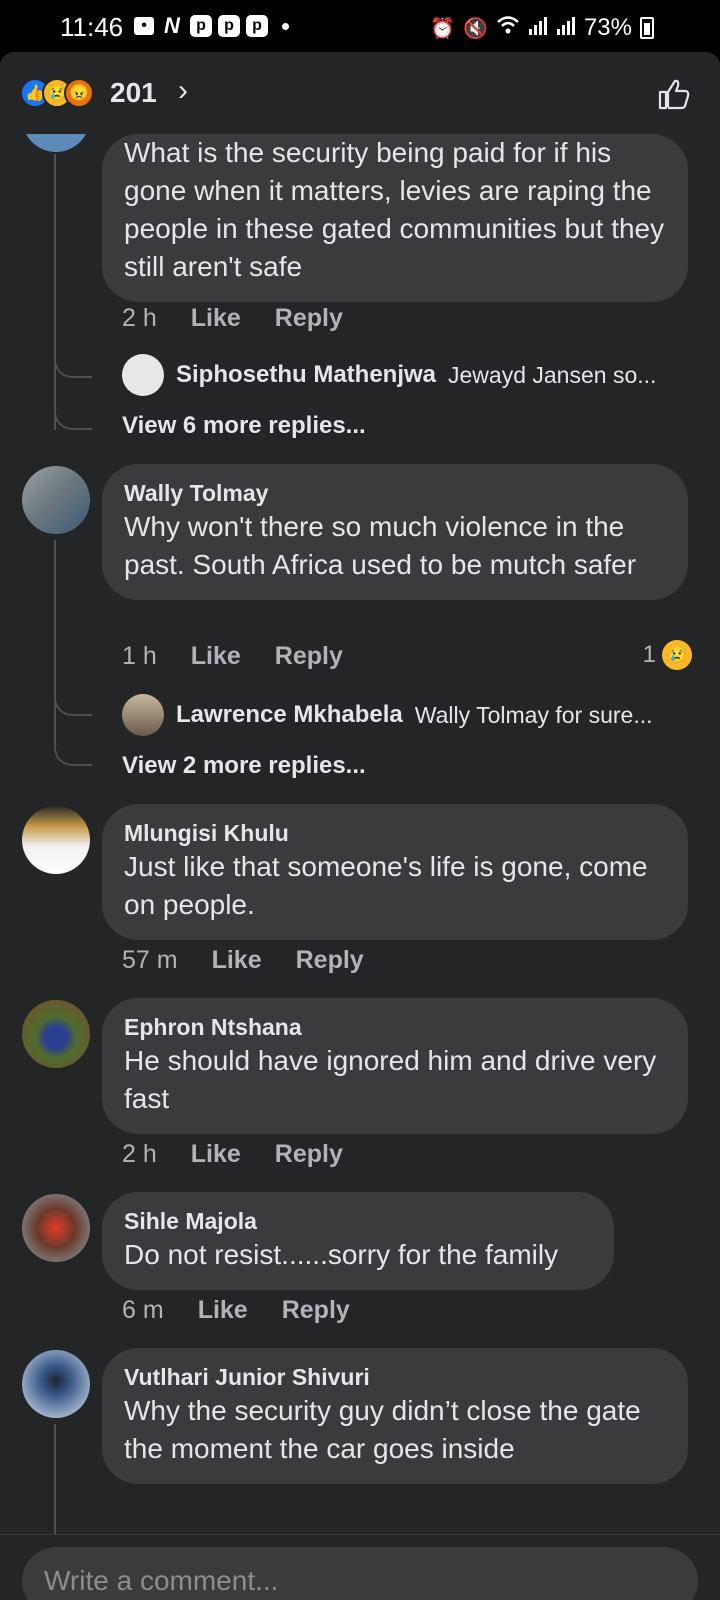 This screenshot has width=720, height=1600. Describe the element at coordinates (360, 93) in the screenshot. I see `reactions-header: 👍 😢 😠 201 ›` at that location.